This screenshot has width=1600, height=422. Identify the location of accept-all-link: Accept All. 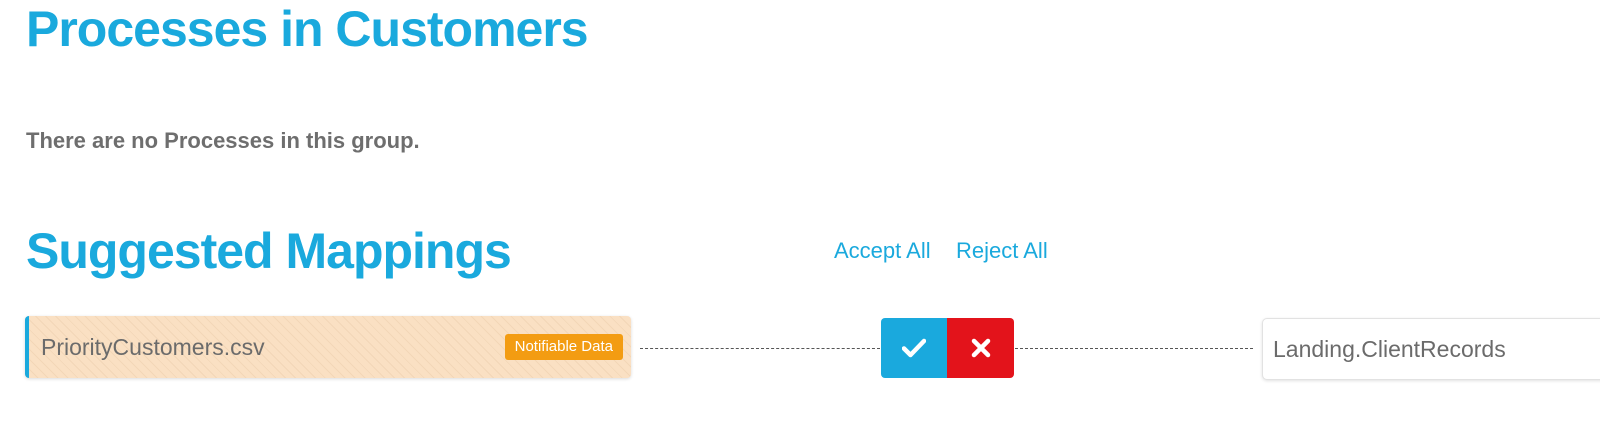
(882, 251).